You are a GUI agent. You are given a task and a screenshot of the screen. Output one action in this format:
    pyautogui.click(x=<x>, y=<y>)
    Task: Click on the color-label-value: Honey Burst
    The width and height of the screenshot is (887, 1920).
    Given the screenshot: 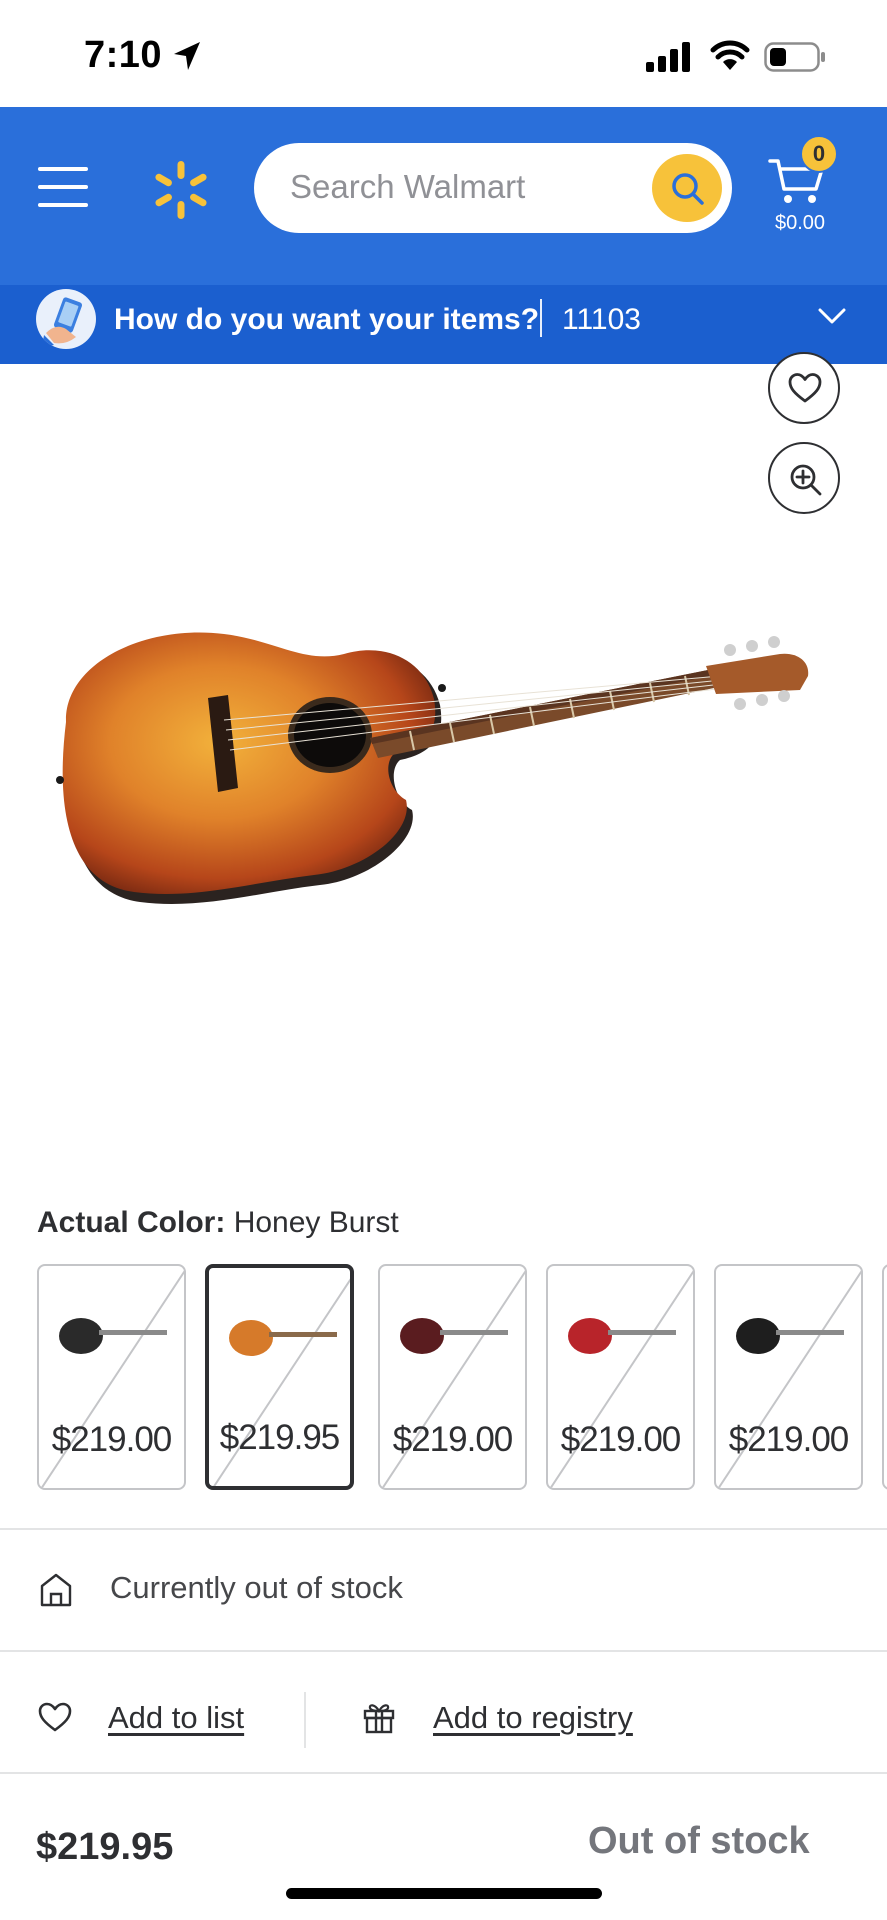 What is the action you would take?
    pyautogui.click(x=316, y=1222)
    